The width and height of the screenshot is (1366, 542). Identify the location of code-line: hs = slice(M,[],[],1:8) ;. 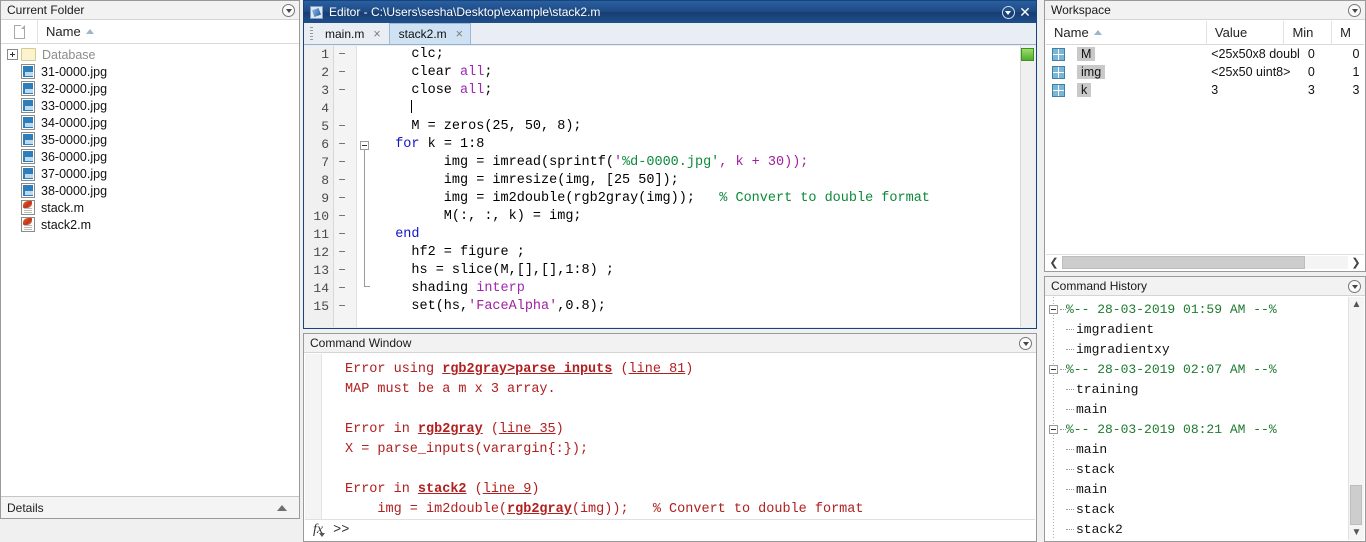
(704, 271).